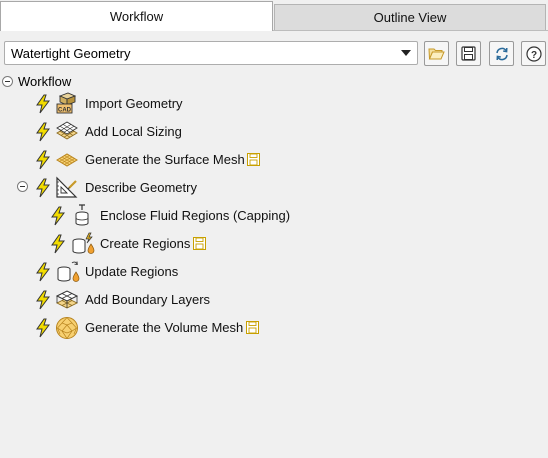 Image resolution: width=548 pixels, height=458 pixels. Describe the element at coordinates (66, 103) in the screenshot. I see `cad-import-icon: CAD` at that location.